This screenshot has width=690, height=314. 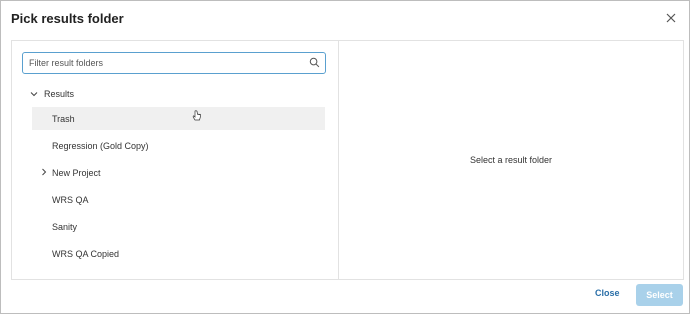 I want to click on tree-item-sanity: Sanity, so click(x=178, y=226).